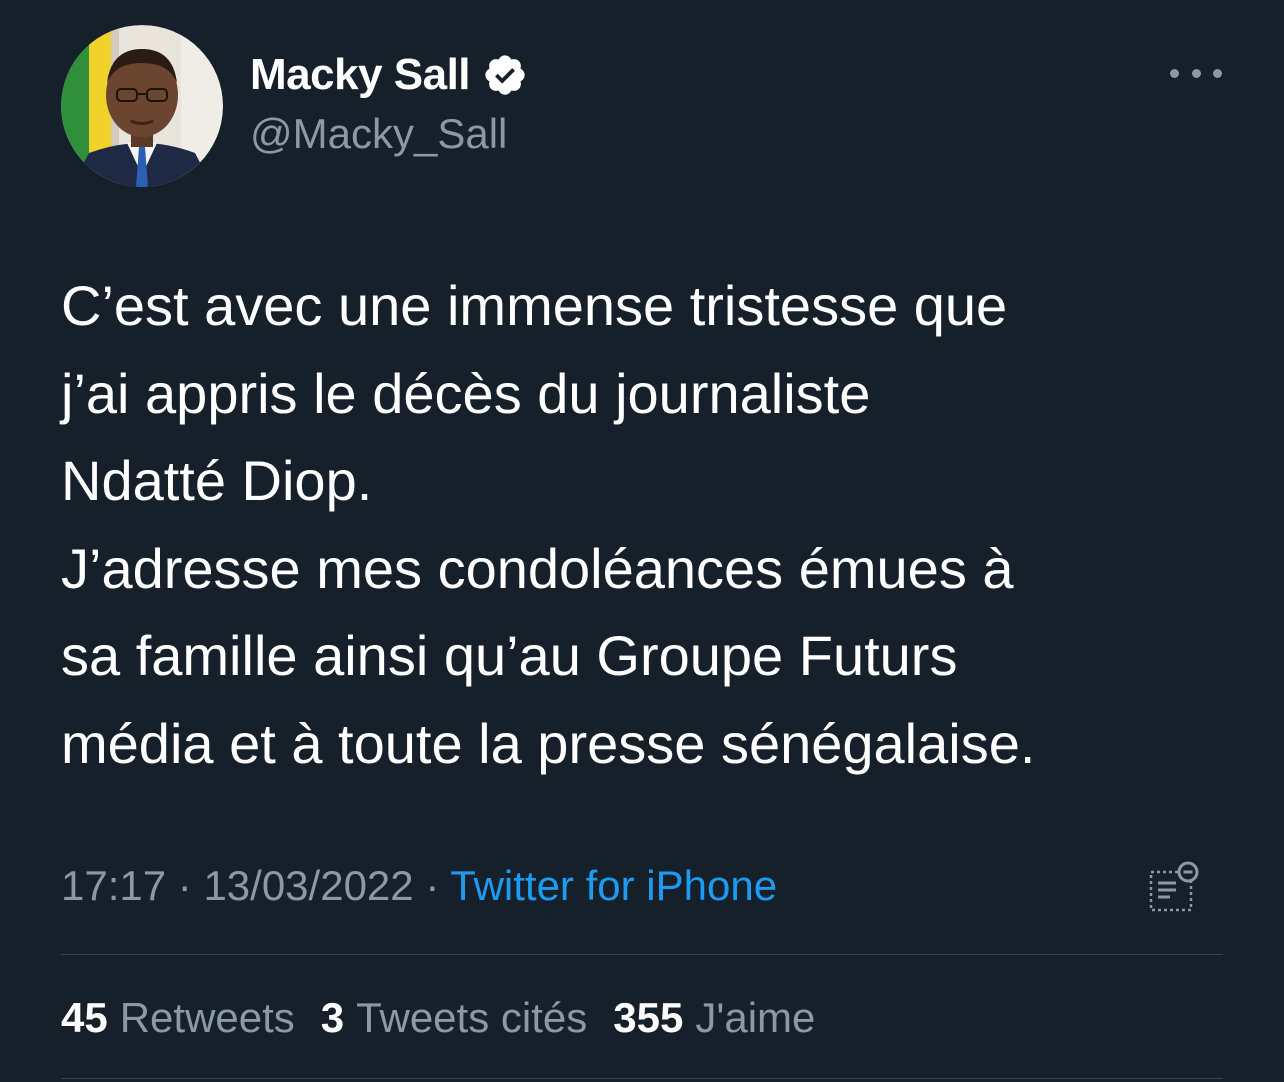 The image size is (1284, 1082). What do you see at coordinates (755, 1017) in the screenshot?
I see `likes-label: J'aime` at bounding box center [755, 1017].